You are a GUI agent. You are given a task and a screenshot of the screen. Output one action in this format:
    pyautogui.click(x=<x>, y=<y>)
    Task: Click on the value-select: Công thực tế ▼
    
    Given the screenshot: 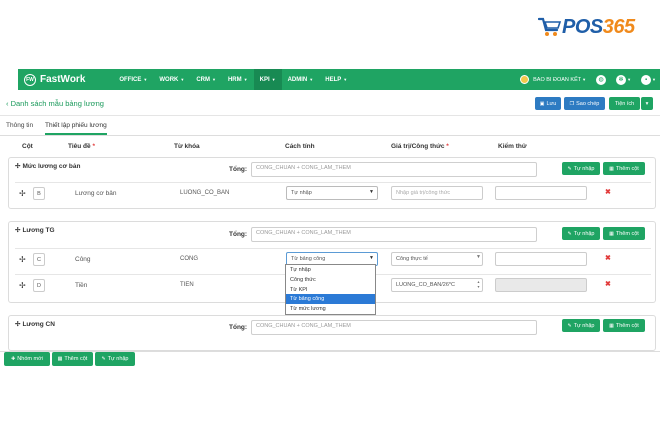 What is the action you would take?
    pyautogui.click(x=437, y=259)
    